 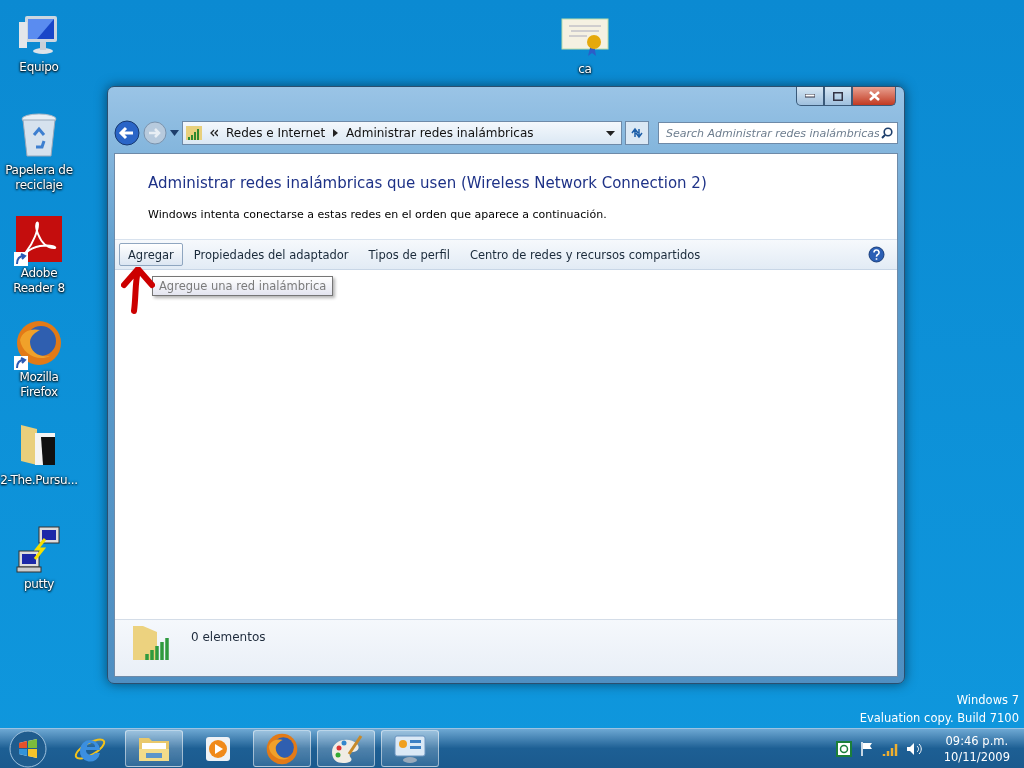 I want to click on minimize-icon, so click(x=810, y=96).